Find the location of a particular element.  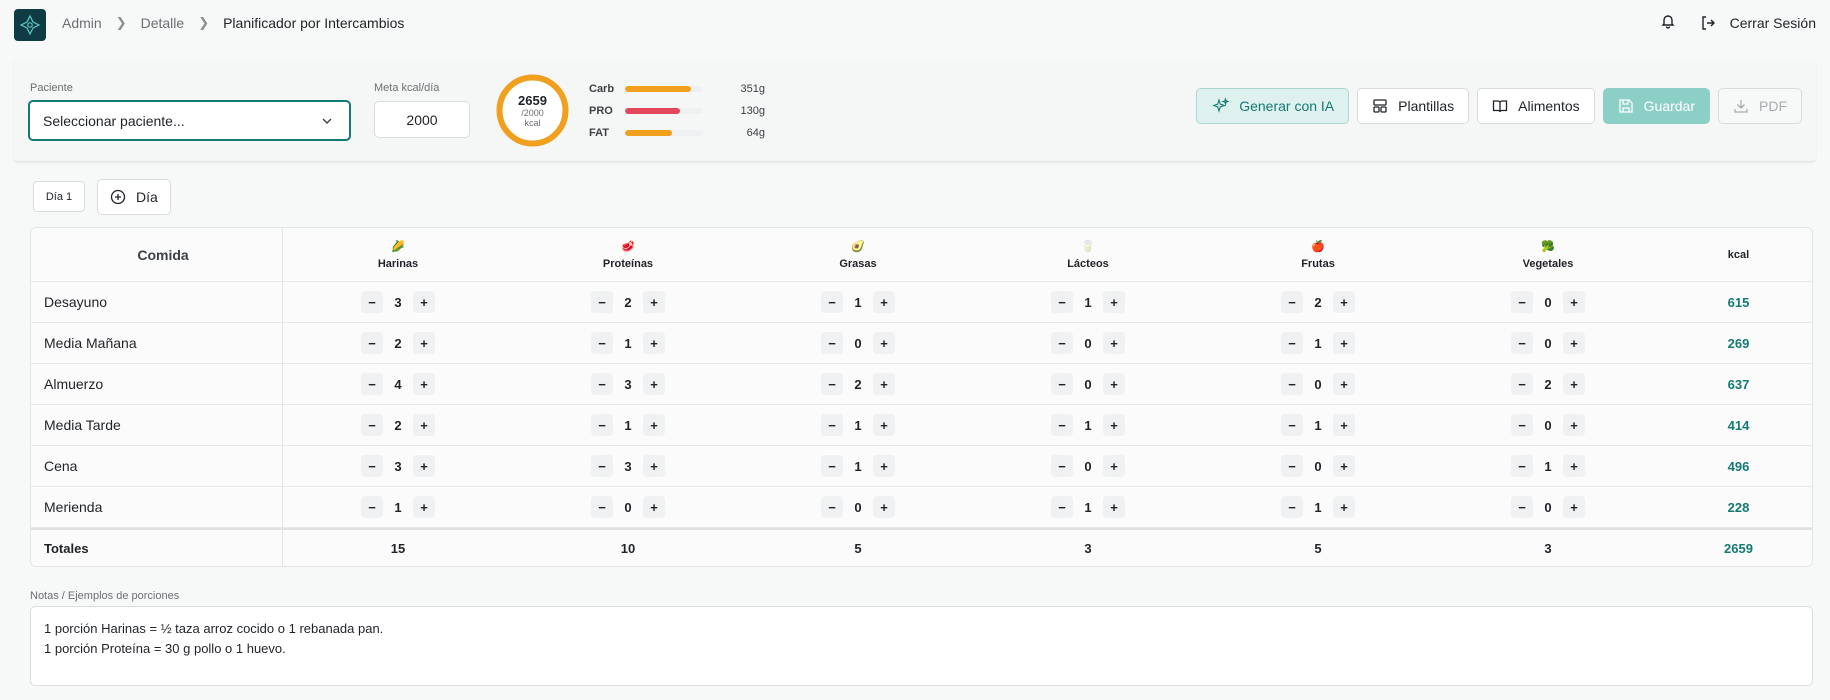

pdf-button: PDF is located at coordinates (1760, 106).